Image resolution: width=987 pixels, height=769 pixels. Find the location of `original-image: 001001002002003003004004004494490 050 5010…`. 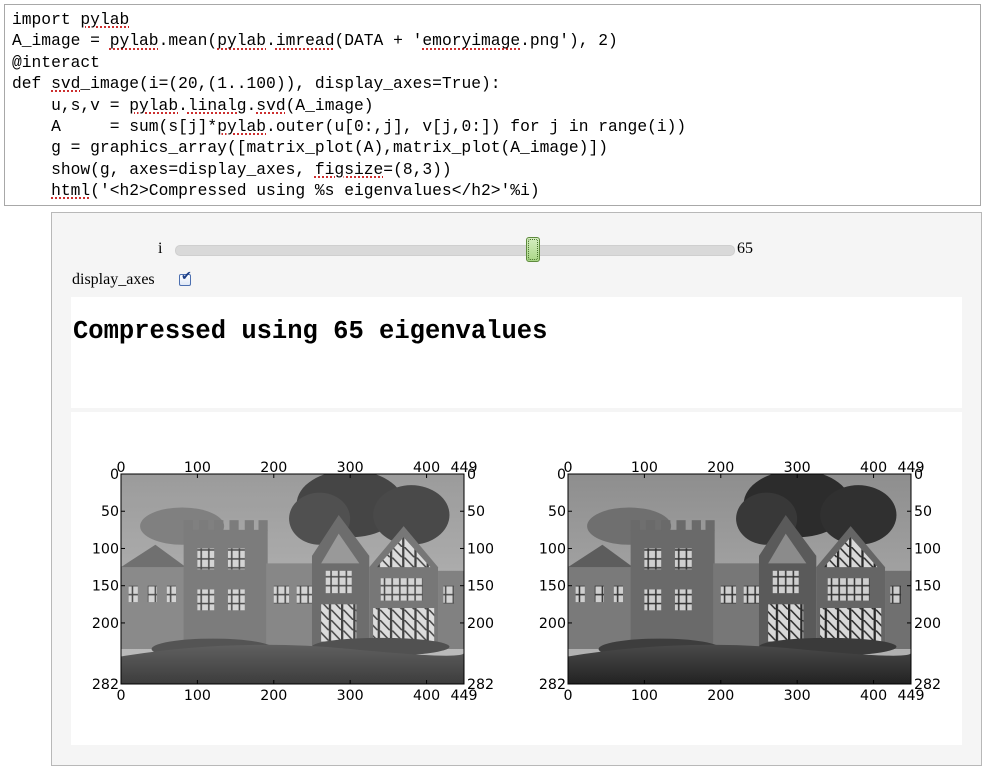

original-image: 001001002002003003004004004494490 050 5010… is located at coordinates (740, 582).